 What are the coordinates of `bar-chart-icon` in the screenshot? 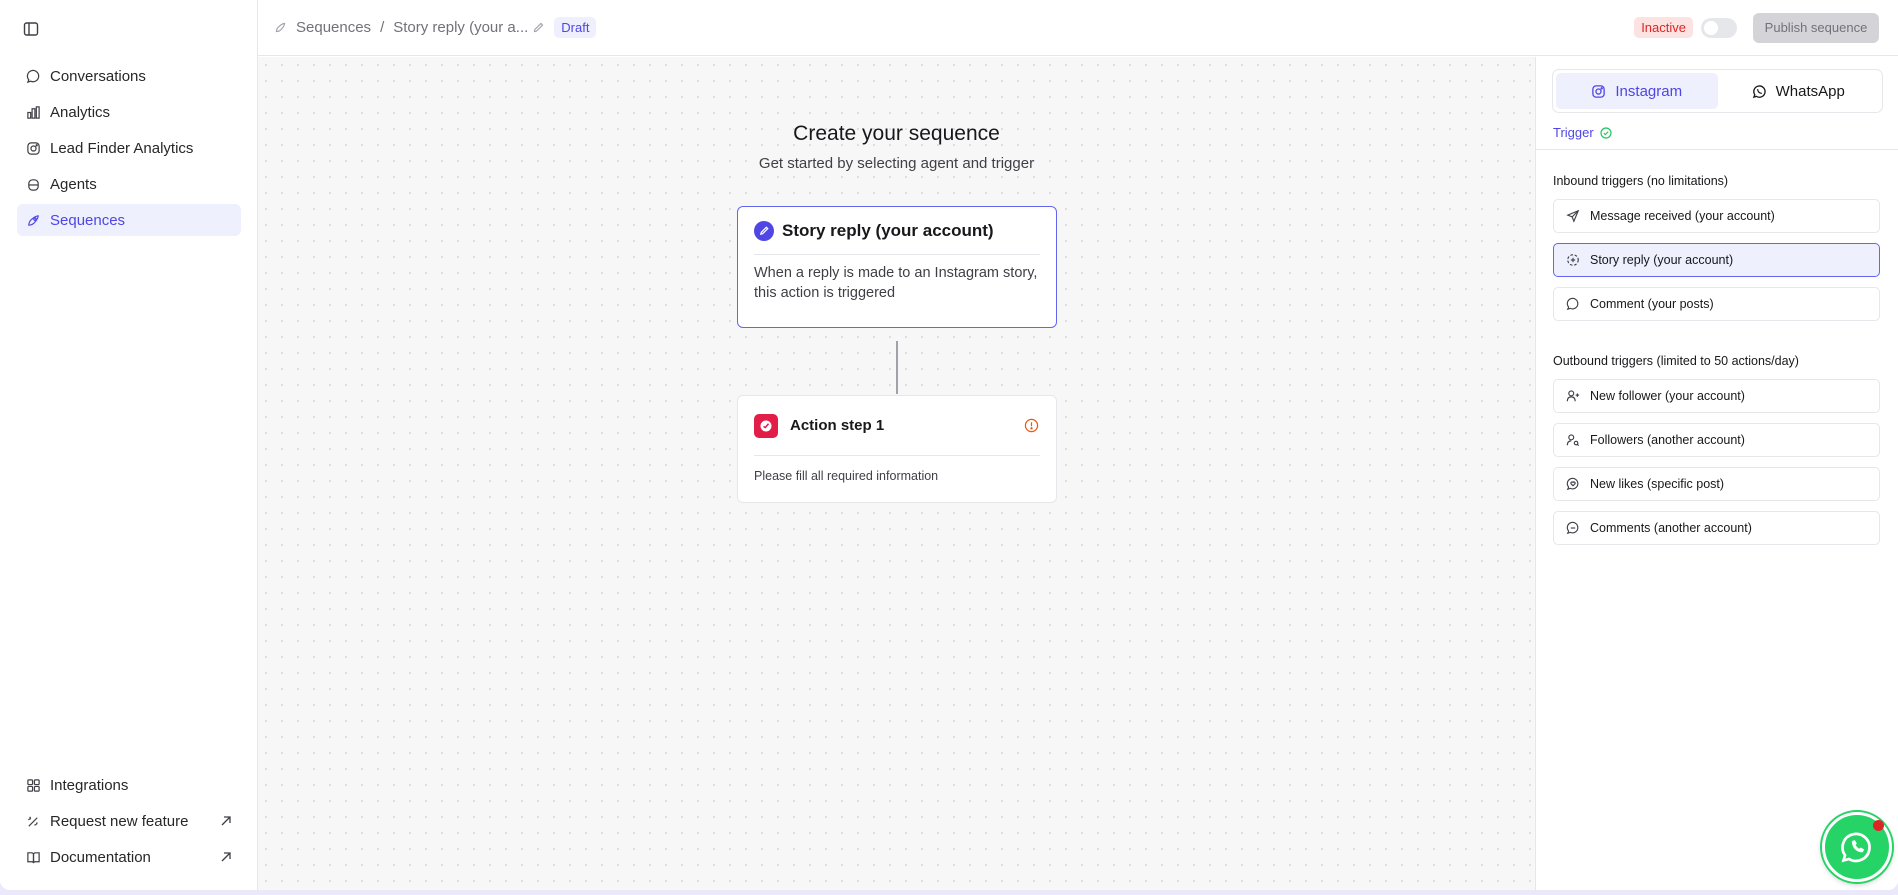 It's located at (33, 112).